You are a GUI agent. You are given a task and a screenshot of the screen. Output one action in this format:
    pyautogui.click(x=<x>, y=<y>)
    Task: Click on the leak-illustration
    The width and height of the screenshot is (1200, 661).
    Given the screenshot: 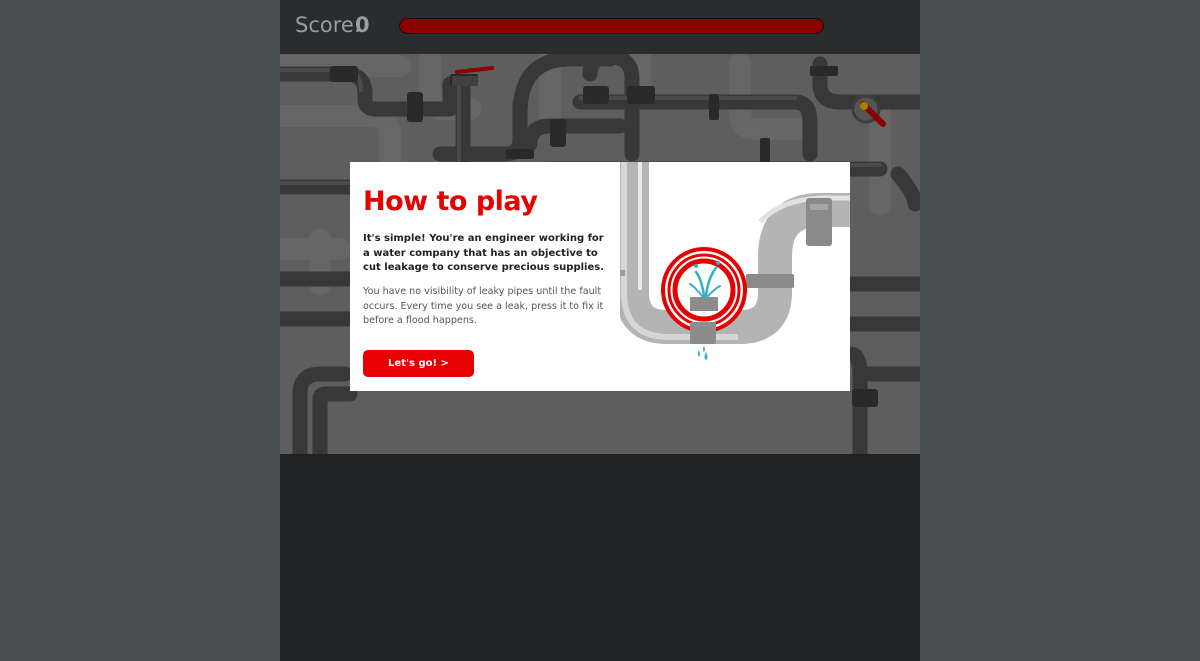 What is the action you would take?
    pyautogui.click(x=732, y=276)
    